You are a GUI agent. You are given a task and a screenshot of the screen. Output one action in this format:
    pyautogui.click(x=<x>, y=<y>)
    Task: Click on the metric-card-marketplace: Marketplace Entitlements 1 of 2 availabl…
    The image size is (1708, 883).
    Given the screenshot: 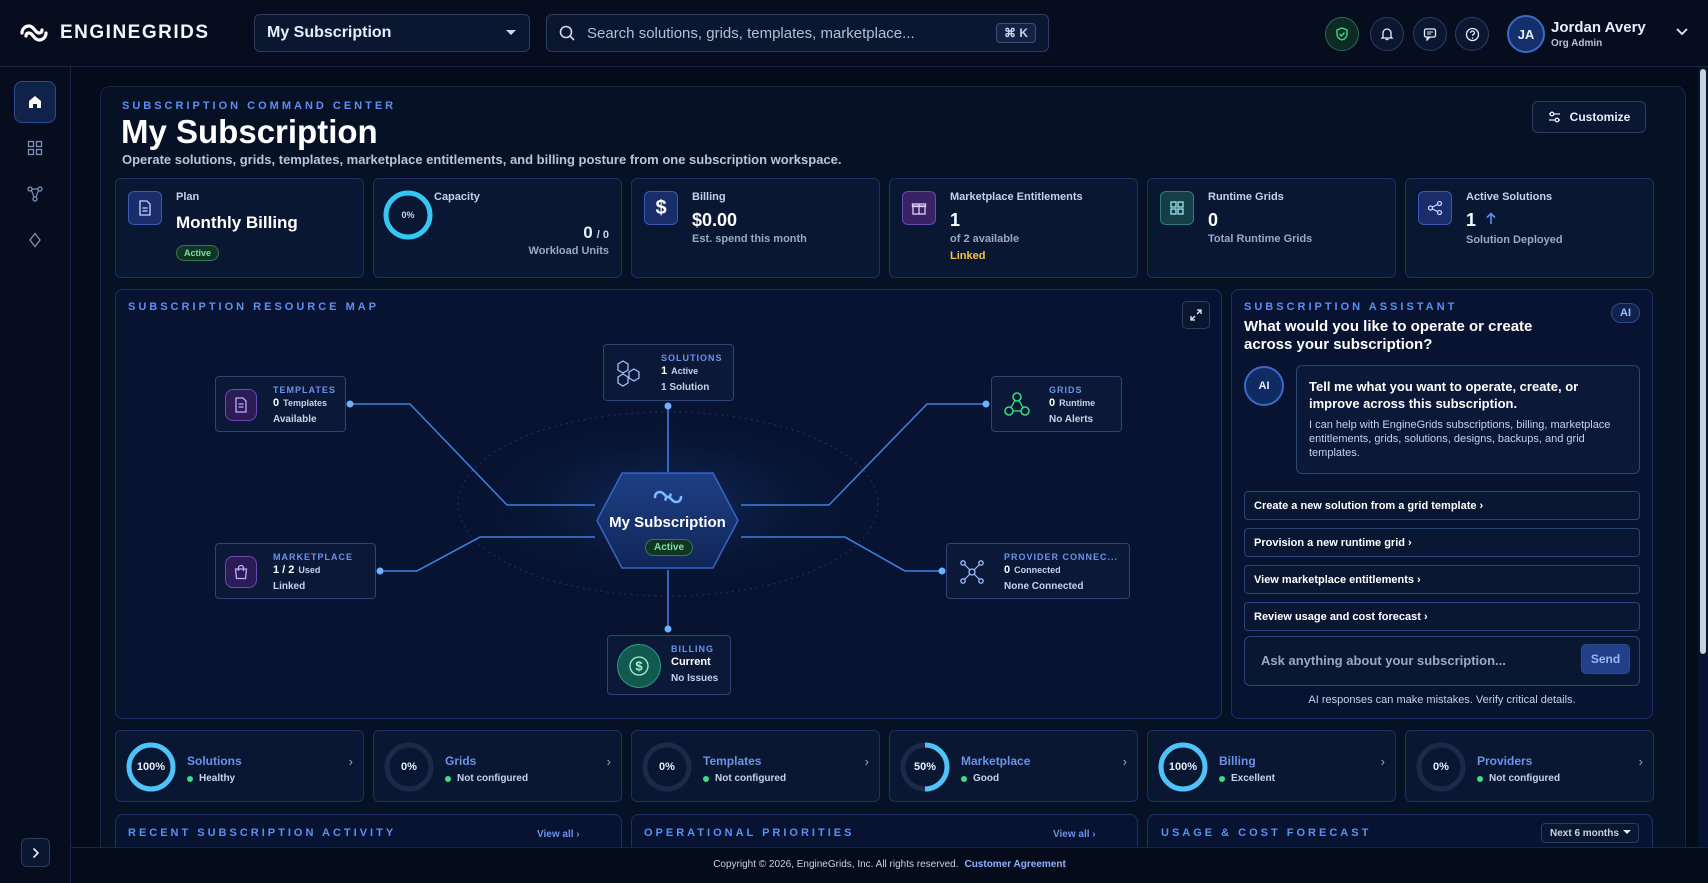 What is the action you would take?
    pyautogui.click(x=1013, y=228)
    